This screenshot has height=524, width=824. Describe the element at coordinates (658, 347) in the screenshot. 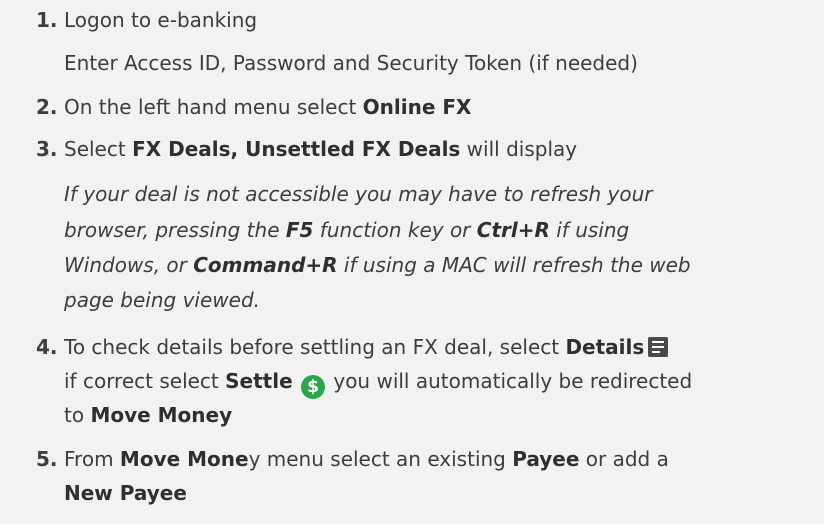

I see `document-list-icon` at that location.